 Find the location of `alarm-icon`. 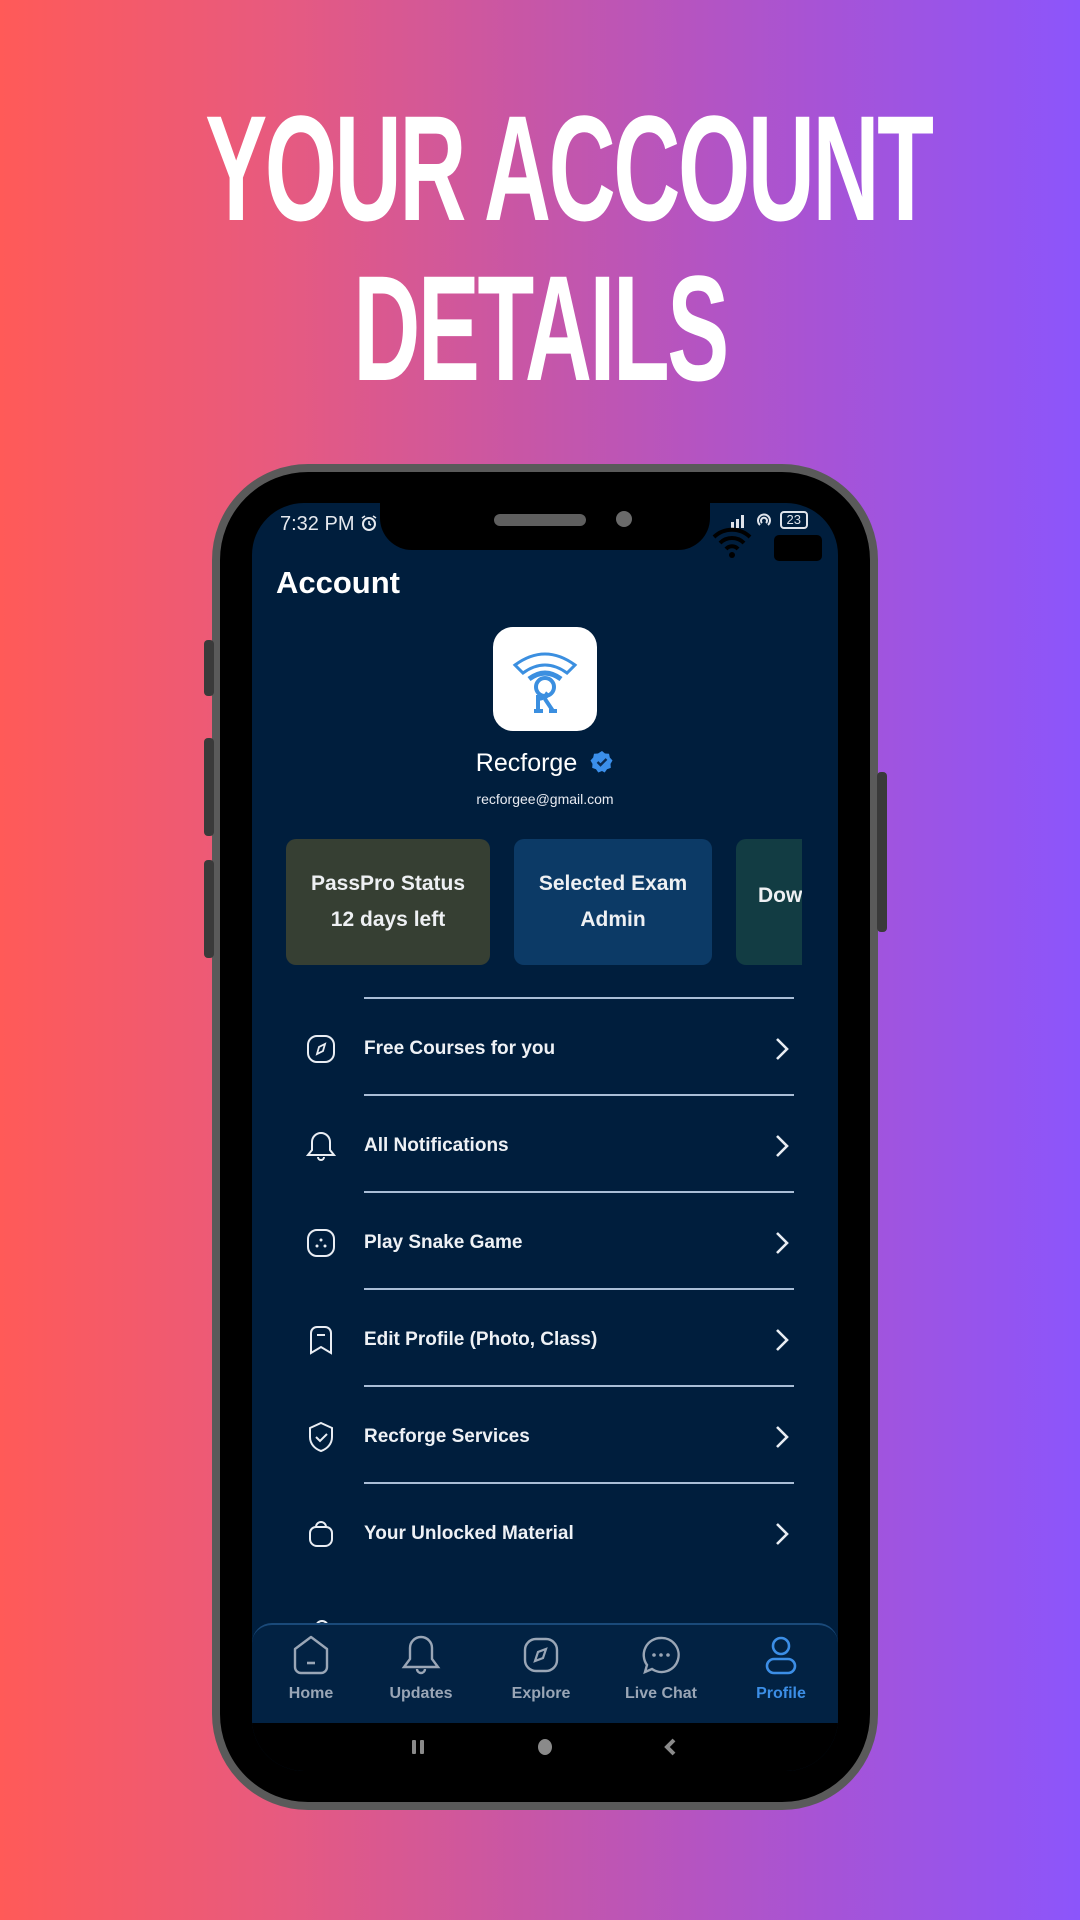

alarm-icon is located at coordinates (369, 523).